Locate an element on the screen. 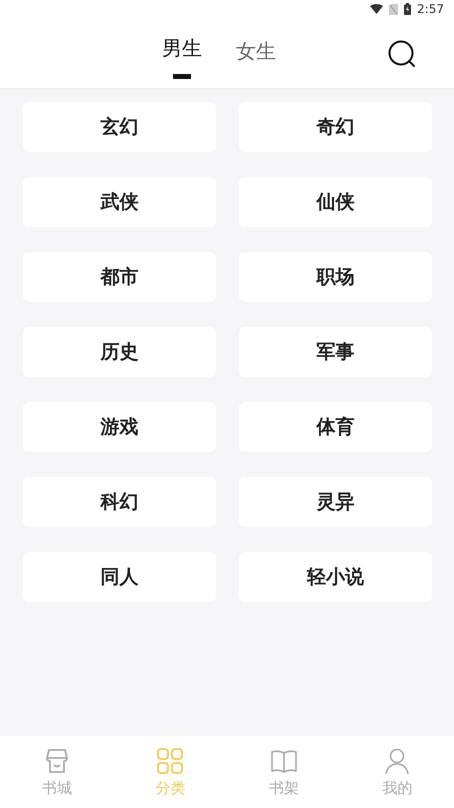 The width and height of the screenshot is (454, 808). category-button: 仙侠 is located at coordinates (335, 202).